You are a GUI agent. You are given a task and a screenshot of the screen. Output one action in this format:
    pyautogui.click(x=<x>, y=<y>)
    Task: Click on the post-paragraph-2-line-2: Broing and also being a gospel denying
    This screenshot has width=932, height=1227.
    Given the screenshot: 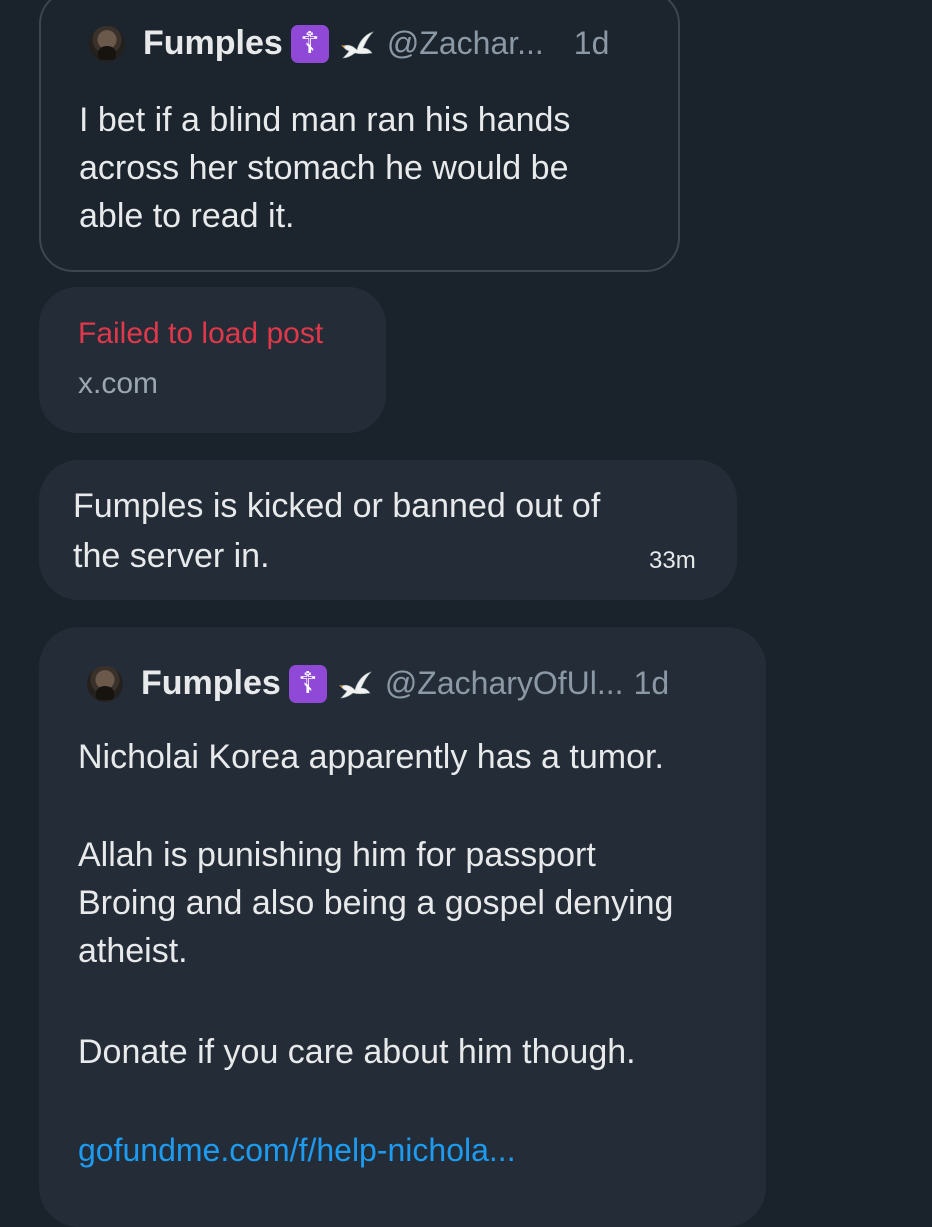 What is the action you would take?
    pyautogui.click(x=376, y=903)
    